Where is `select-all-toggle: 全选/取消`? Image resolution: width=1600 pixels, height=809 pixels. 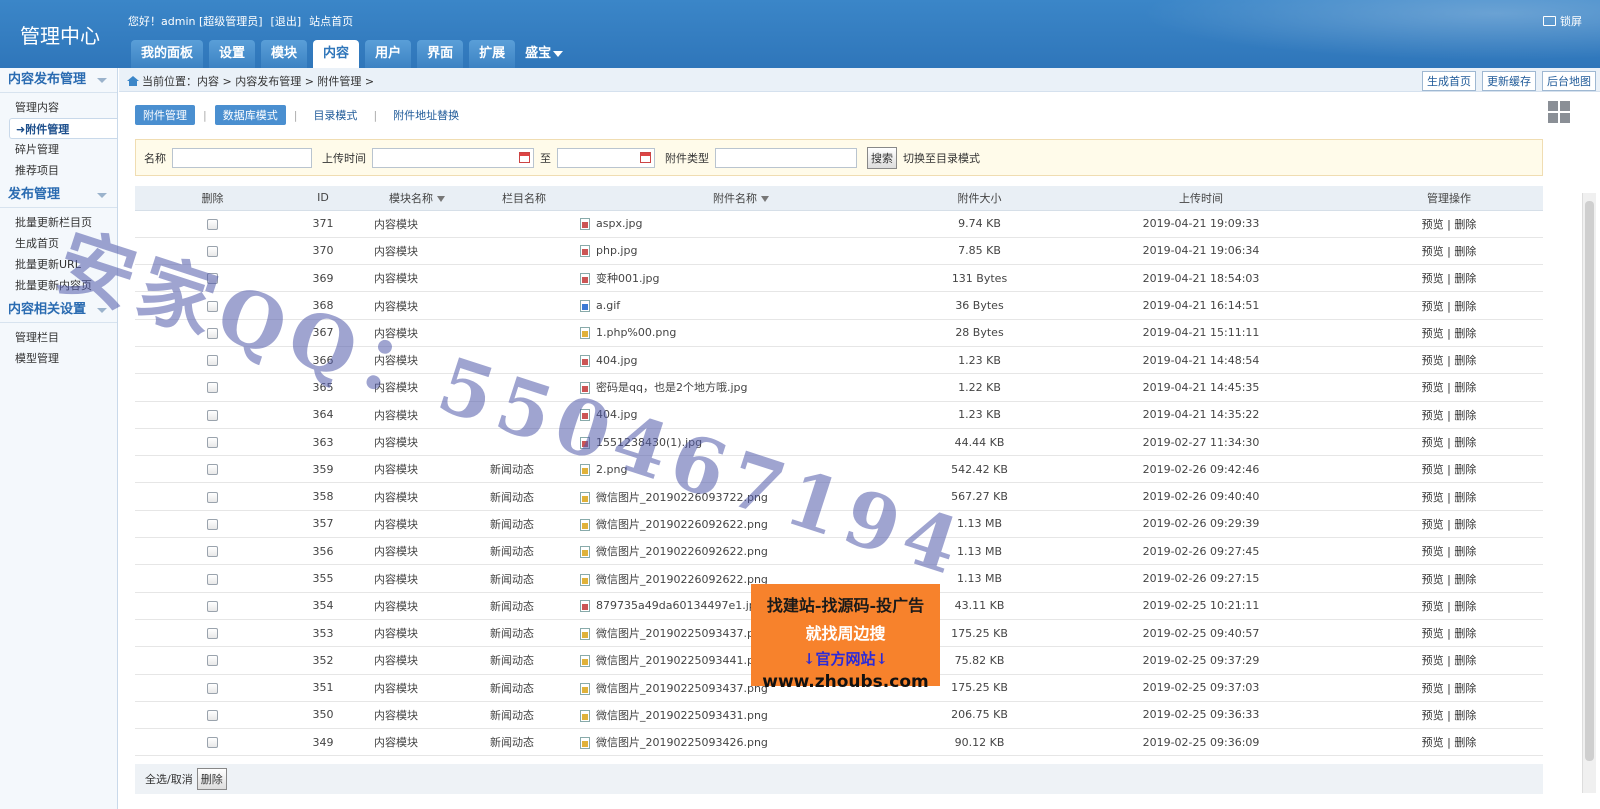
select-all-toggle: 全选/取消 is located at coordinates (169, 779).